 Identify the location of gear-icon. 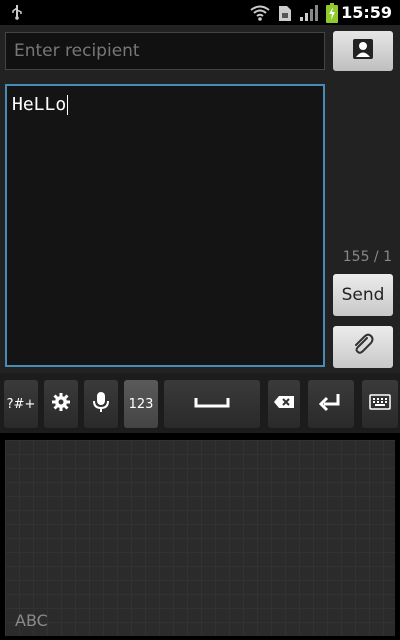
(61, 404).